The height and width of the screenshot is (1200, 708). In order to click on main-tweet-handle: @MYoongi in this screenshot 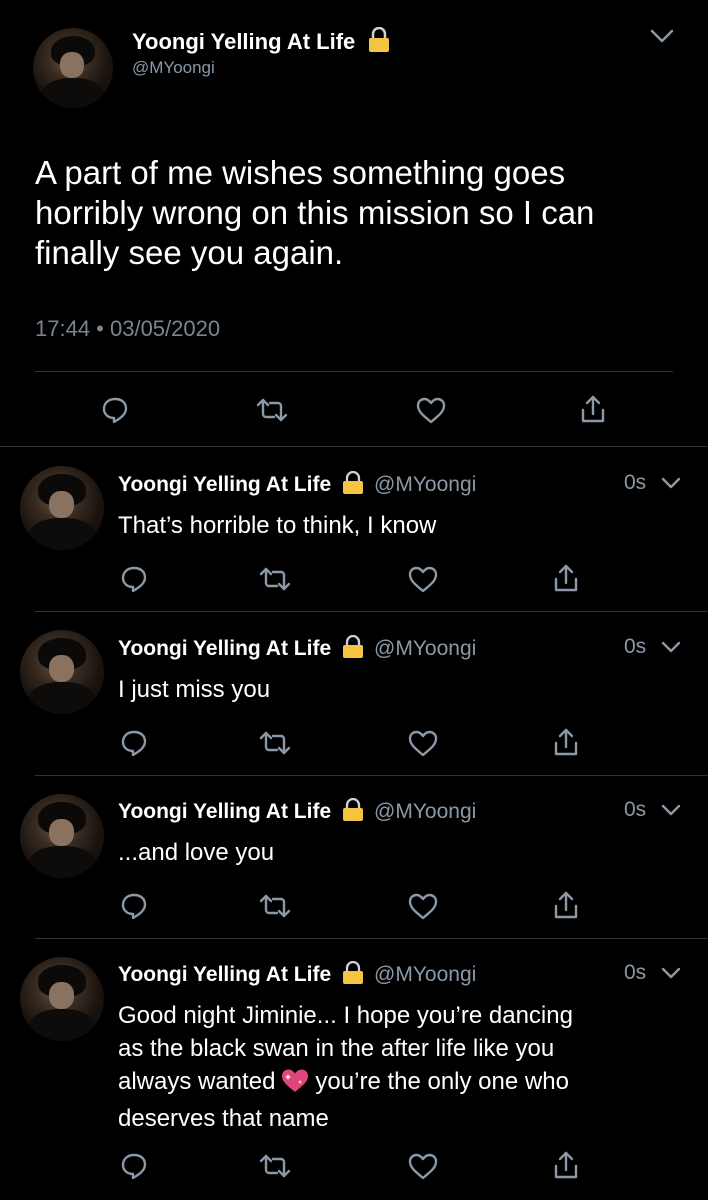, I will do `click(173, 68)`.